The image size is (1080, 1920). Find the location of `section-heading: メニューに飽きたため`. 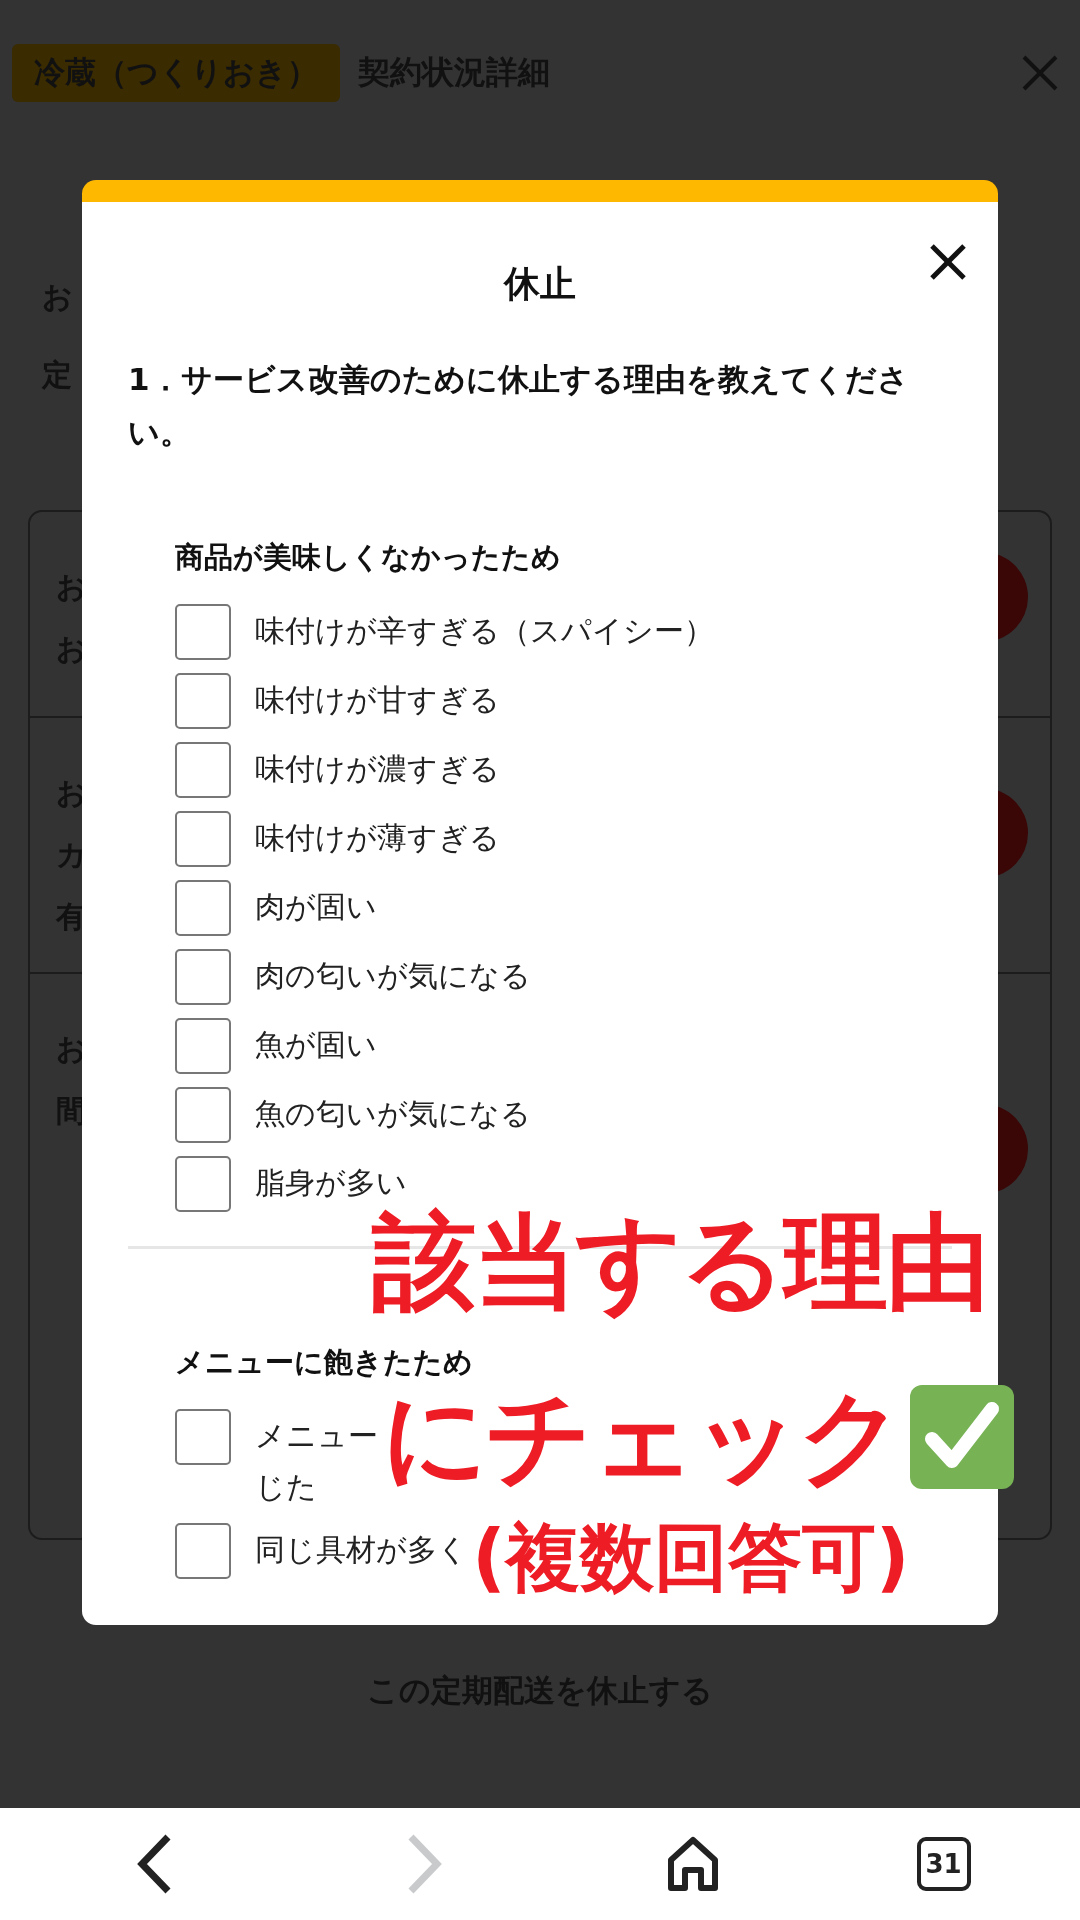

section-heading: メニューに飽きたため is located at coordinates (324, 1363).